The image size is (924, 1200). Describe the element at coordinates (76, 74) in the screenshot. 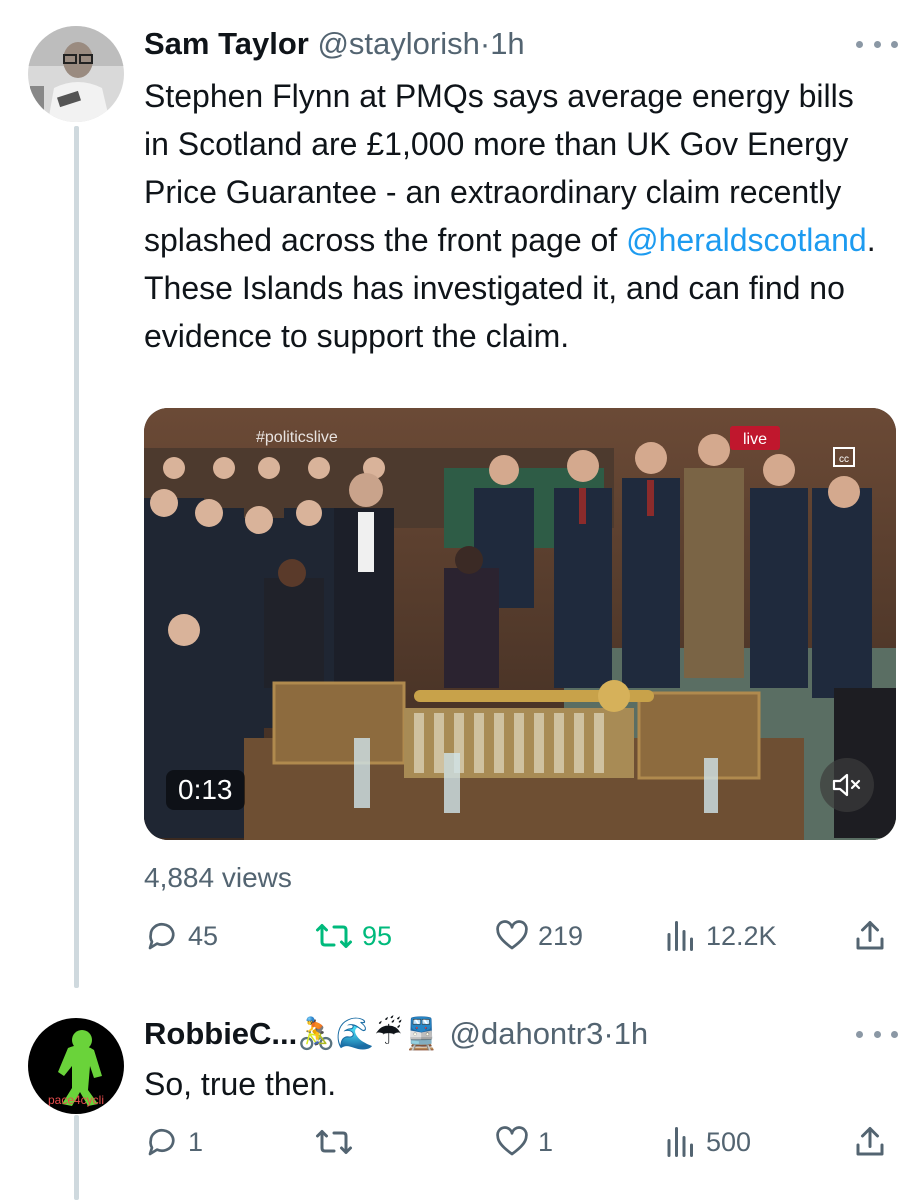

I see `avatar` at that location.